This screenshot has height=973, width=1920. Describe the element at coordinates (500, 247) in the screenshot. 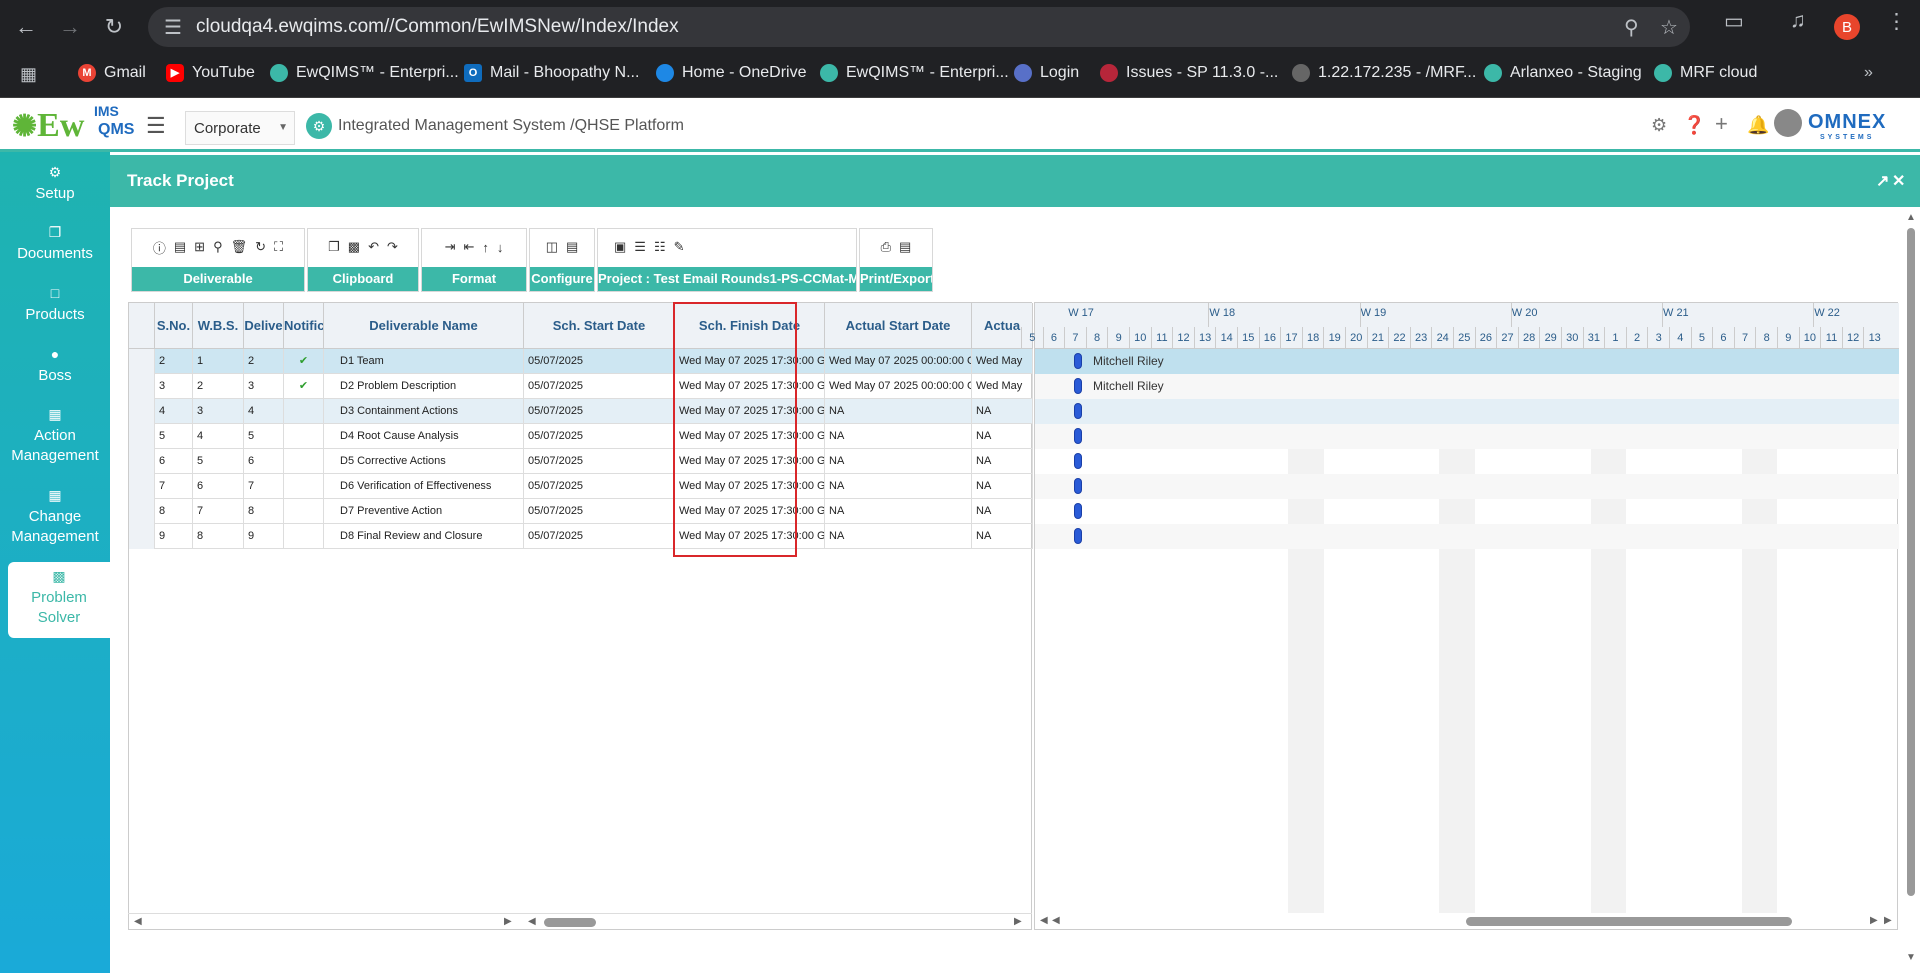

I see `move-down-icon: ↓` at that location.